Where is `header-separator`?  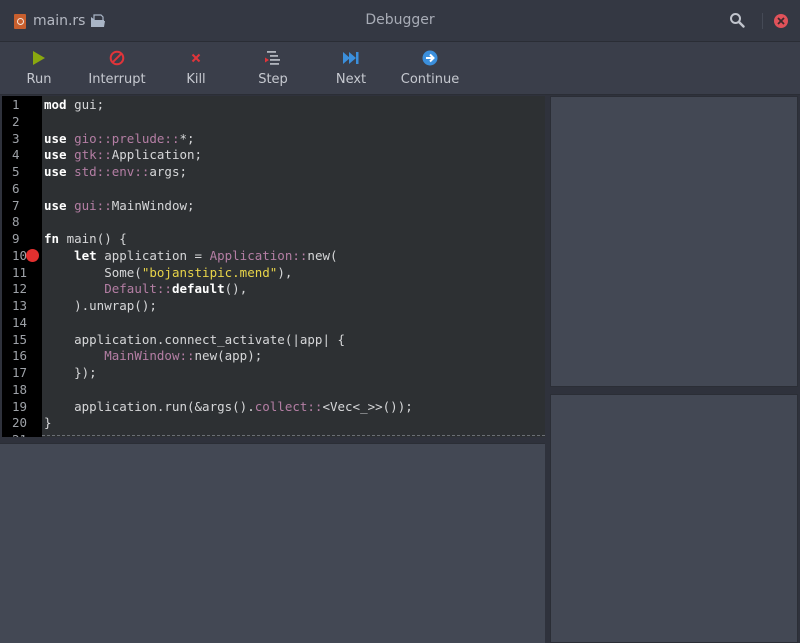 header-separator is located at coordinates (762, 21).